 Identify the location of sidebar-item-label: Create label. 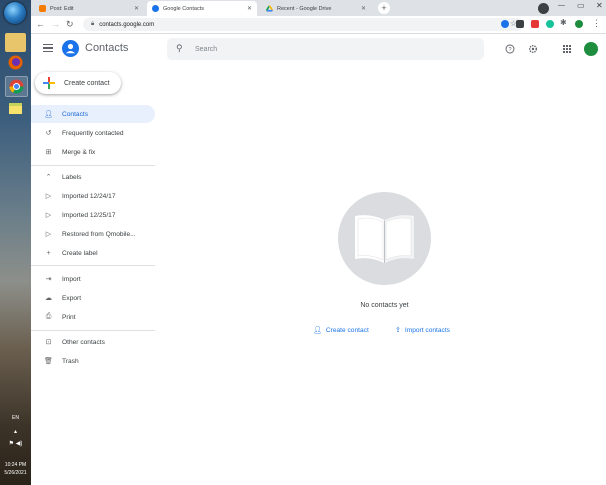
(80, 253).